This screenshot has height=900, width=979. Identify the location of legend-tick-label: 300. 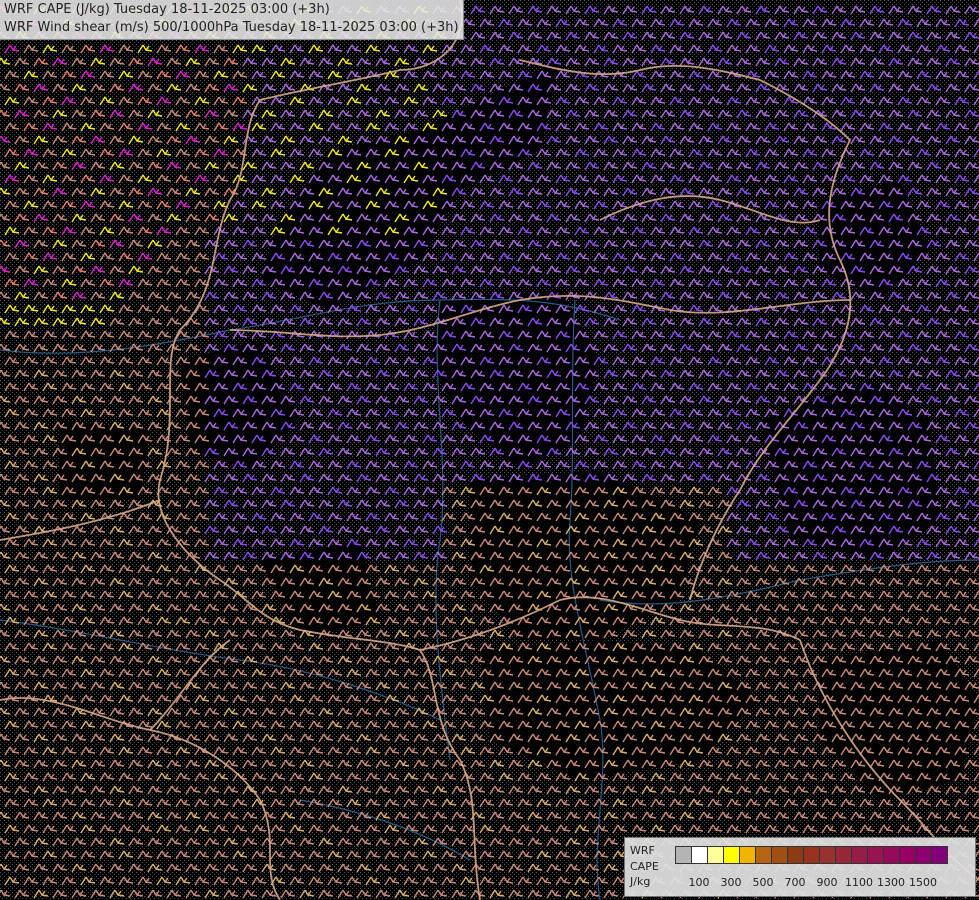
(731, 882).